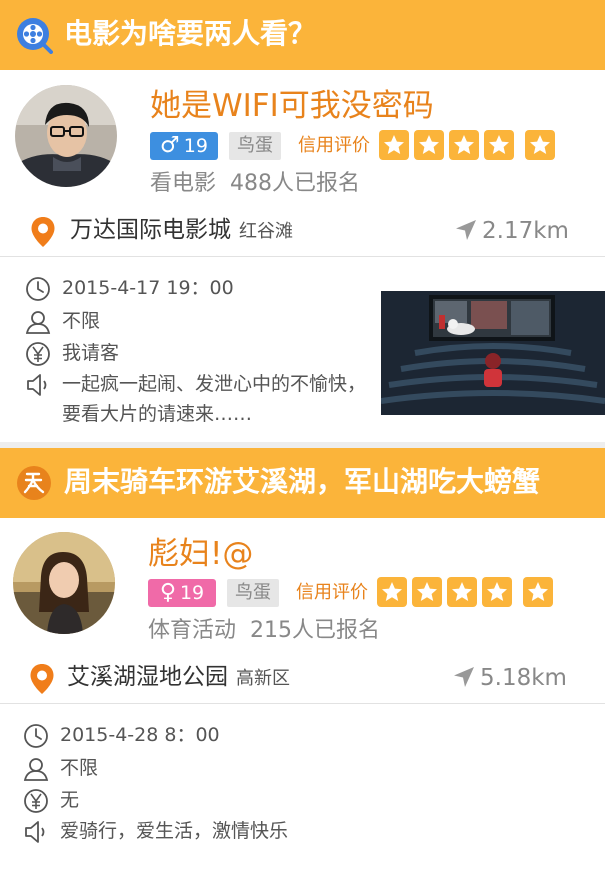 Image resolution: width=605 pixels, height=870 pixels. I want to click on user-name: 她是WIFI可我没密码, so click(292, 106).